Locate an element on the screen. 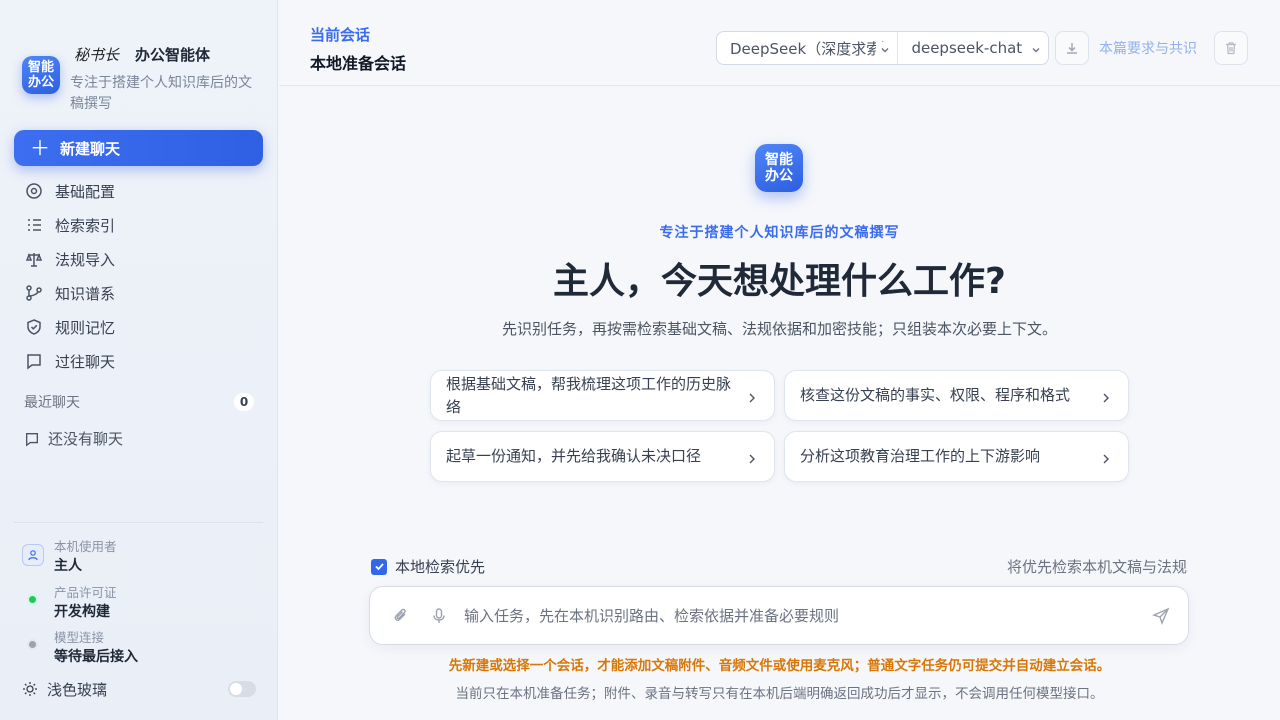 The height and width of the screenshot is (720, 1280). list-icon is located at coordinates (34, 225).